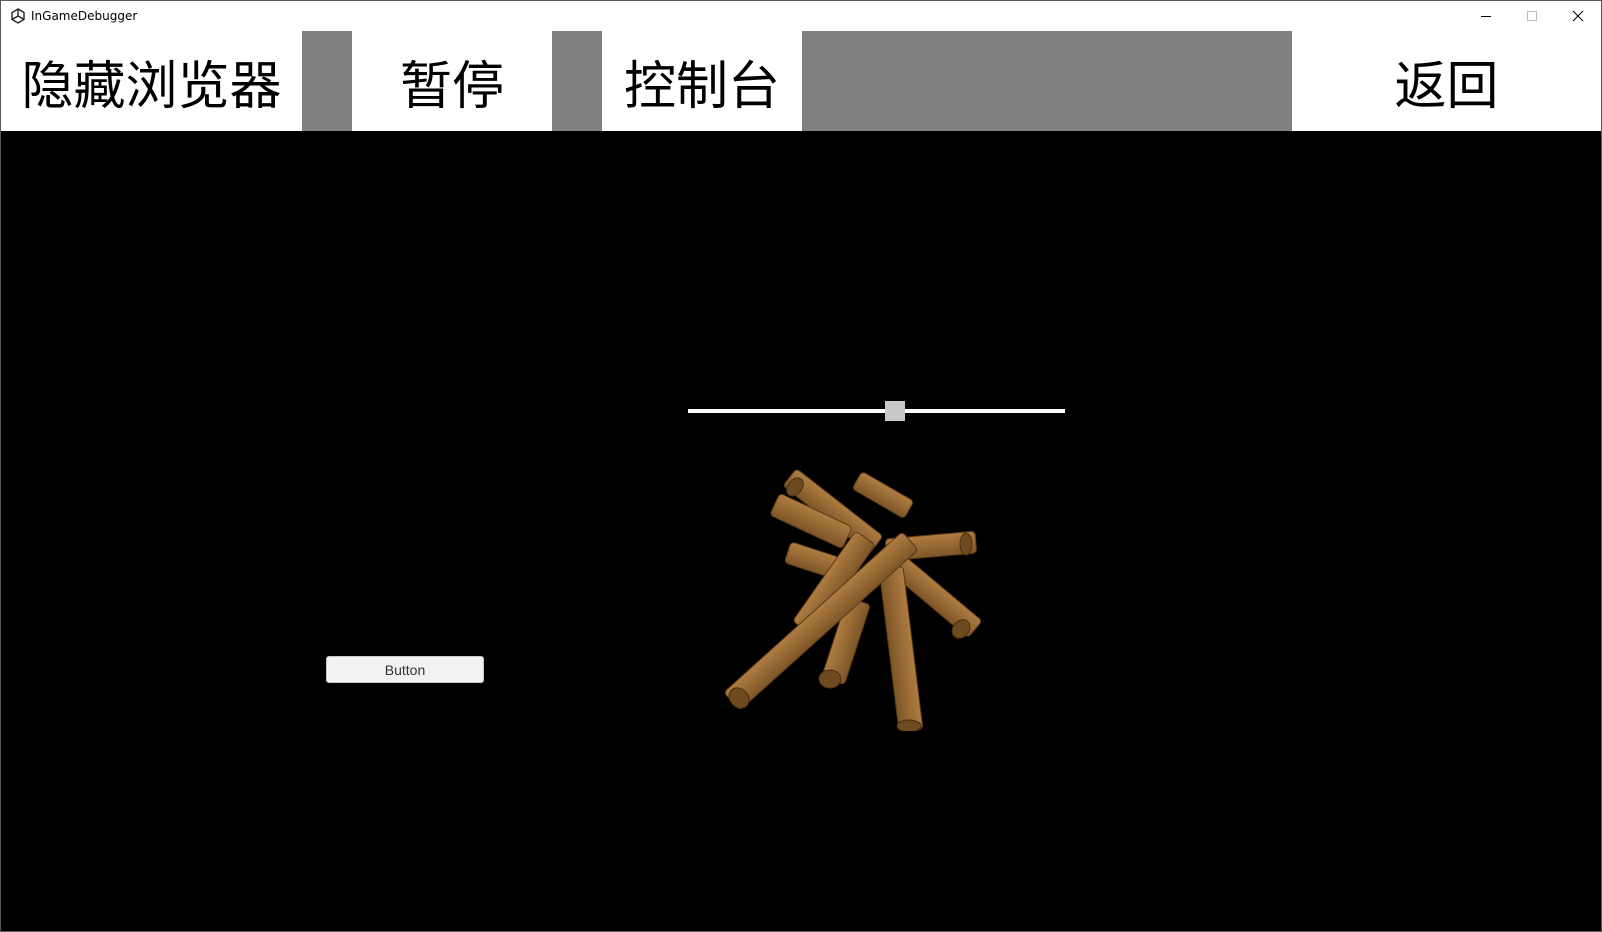  I want to click on window-title: InGameDebugger, so click(84, 16).